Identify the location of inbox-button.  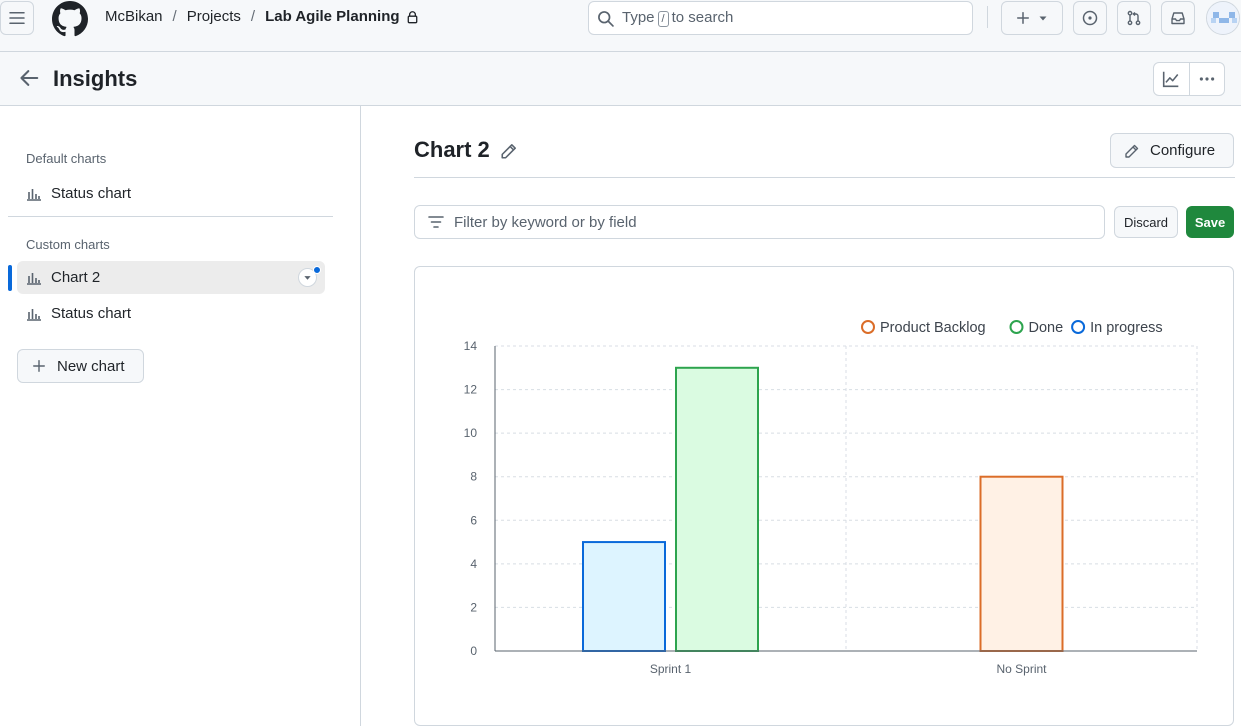
(1178, 18).